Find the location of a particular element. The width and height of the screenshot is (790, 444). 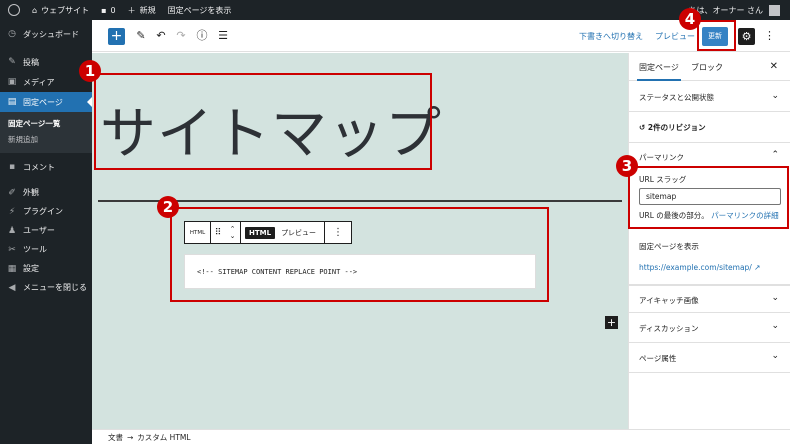

sidebar-item-label: 設定 is located at coordinates (31, 268).